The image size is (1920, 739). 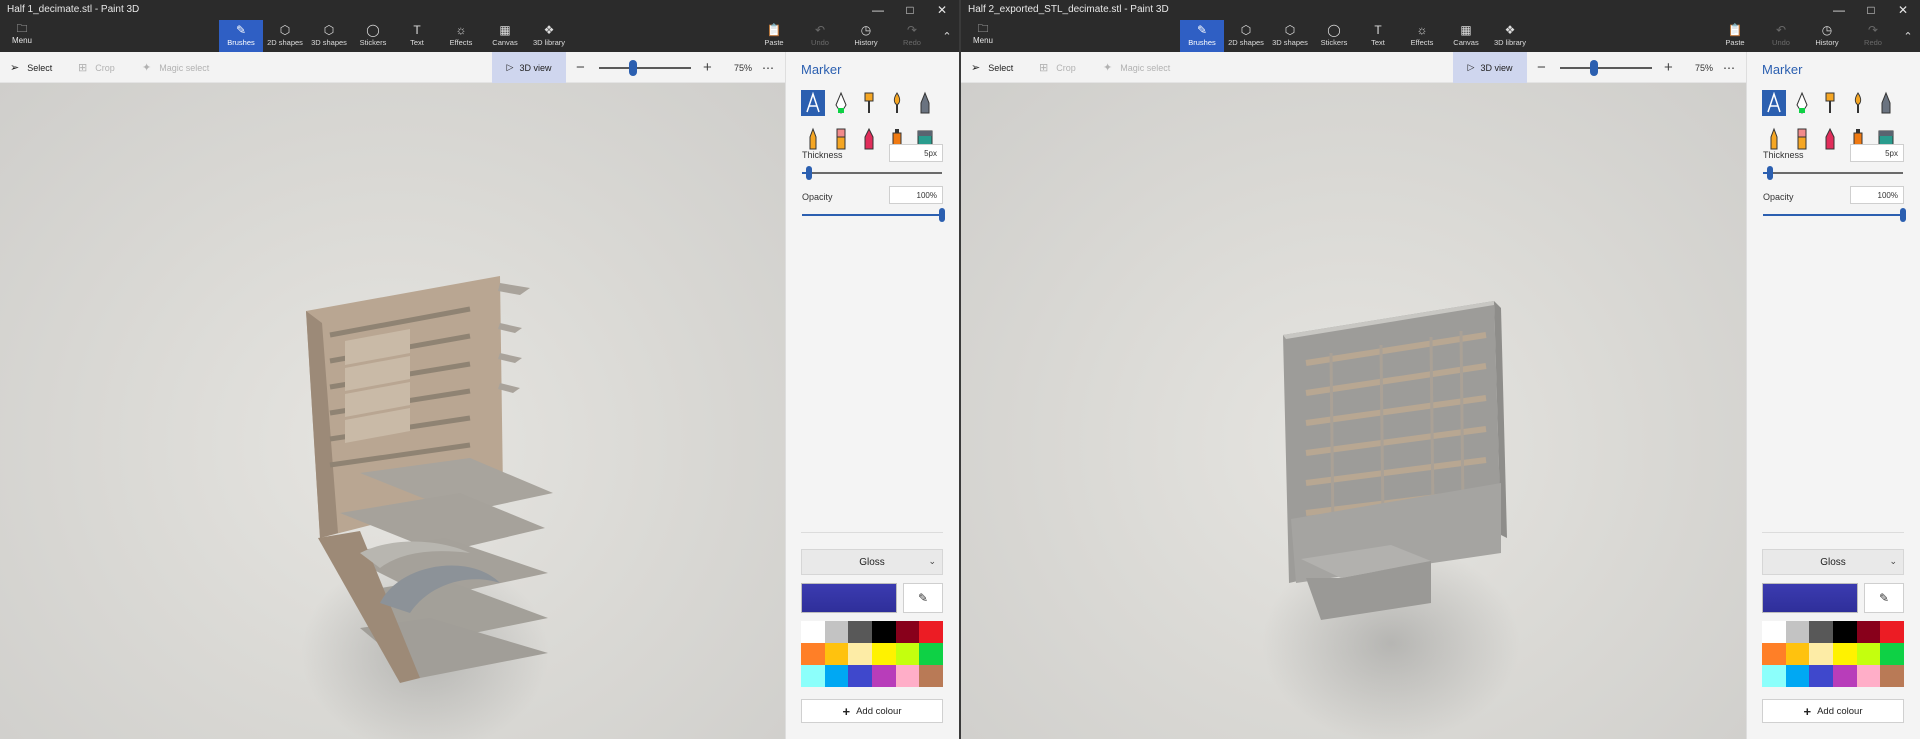 What do you see at coordinates (849, 598) in the screenshot?
I see `current-color-swatch` at bounding box center [849, 598].